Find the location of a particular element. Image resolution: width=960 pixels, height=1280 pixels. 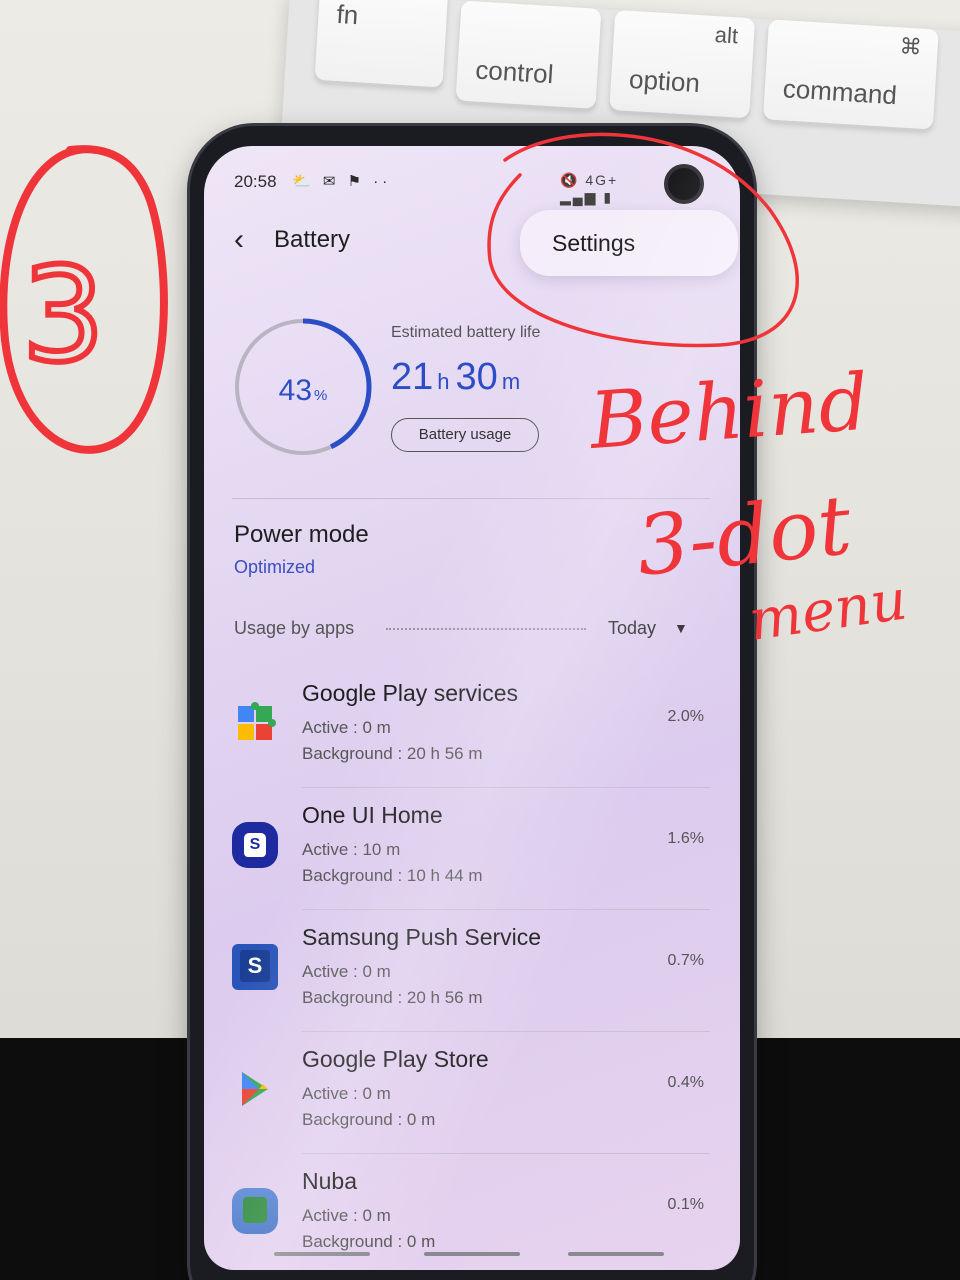

status-time: 20:58 is located at coordinates (255, 181).